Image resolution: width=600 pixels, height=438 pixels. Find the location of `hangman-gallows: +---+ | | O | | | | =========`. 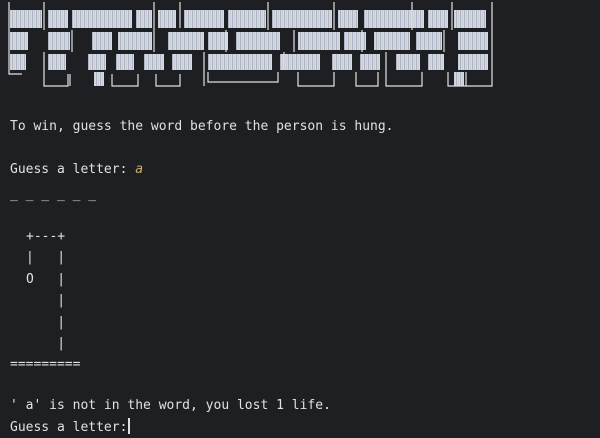

hangman-gallows: +---+ | | O | | | | ========= is located at coordinates (45, 301).